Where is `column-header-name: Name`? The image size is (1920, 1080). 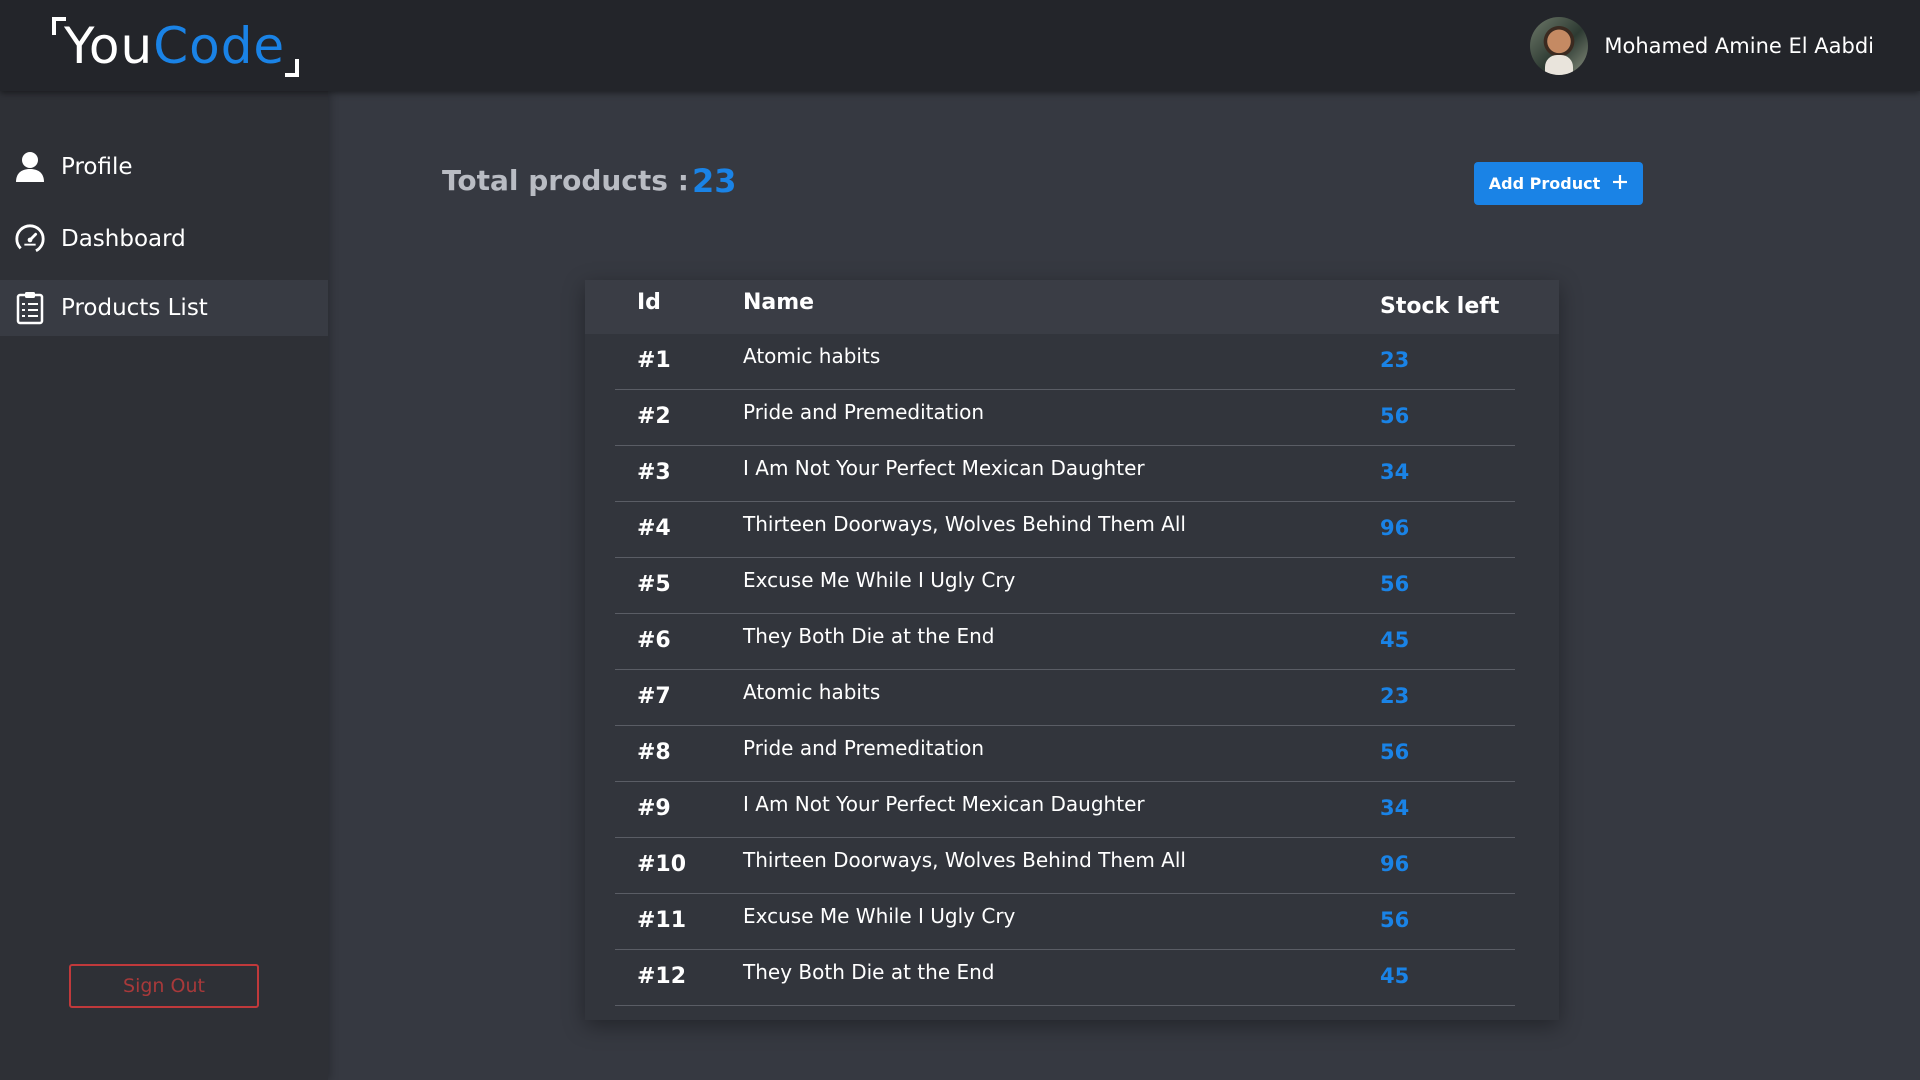 column-header-name: Name is located at coordinates (778, 302).